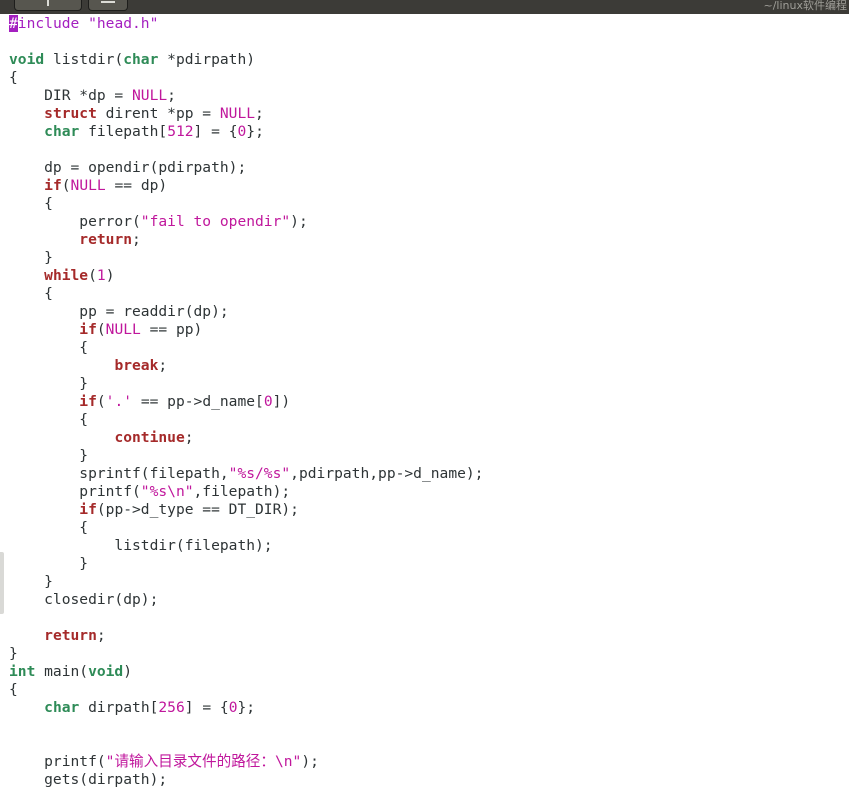 Image resolution: width=849 pixels, height=793 pixels. Describe the element at coordinates (255, 131) in the screenshot. I see `code-token: };` at that location.